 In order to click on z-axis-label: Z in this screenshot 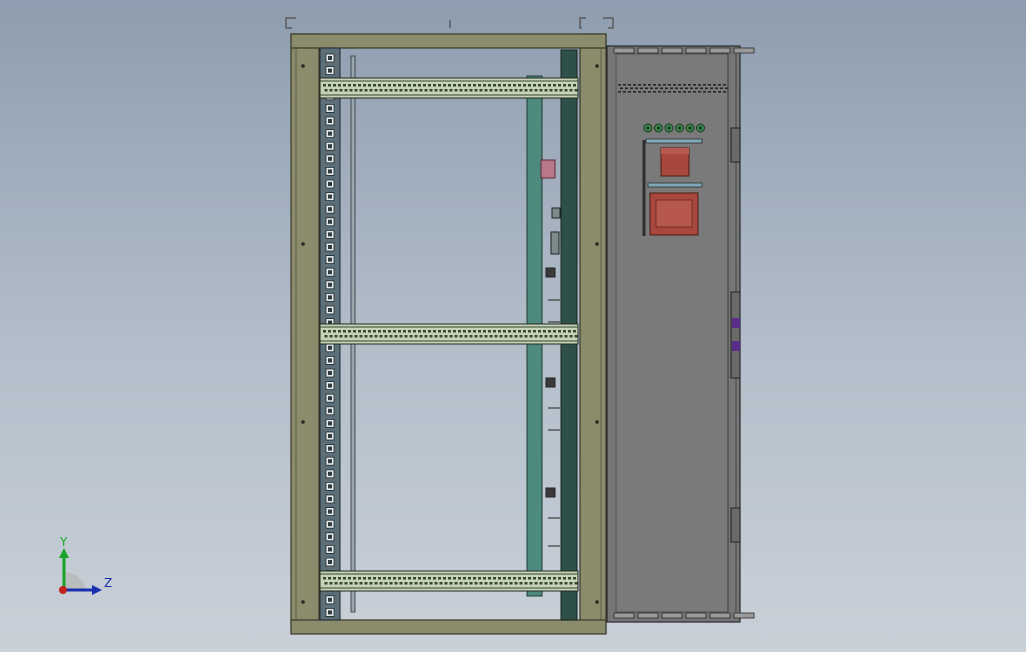, I will do `click(108, 583)`.